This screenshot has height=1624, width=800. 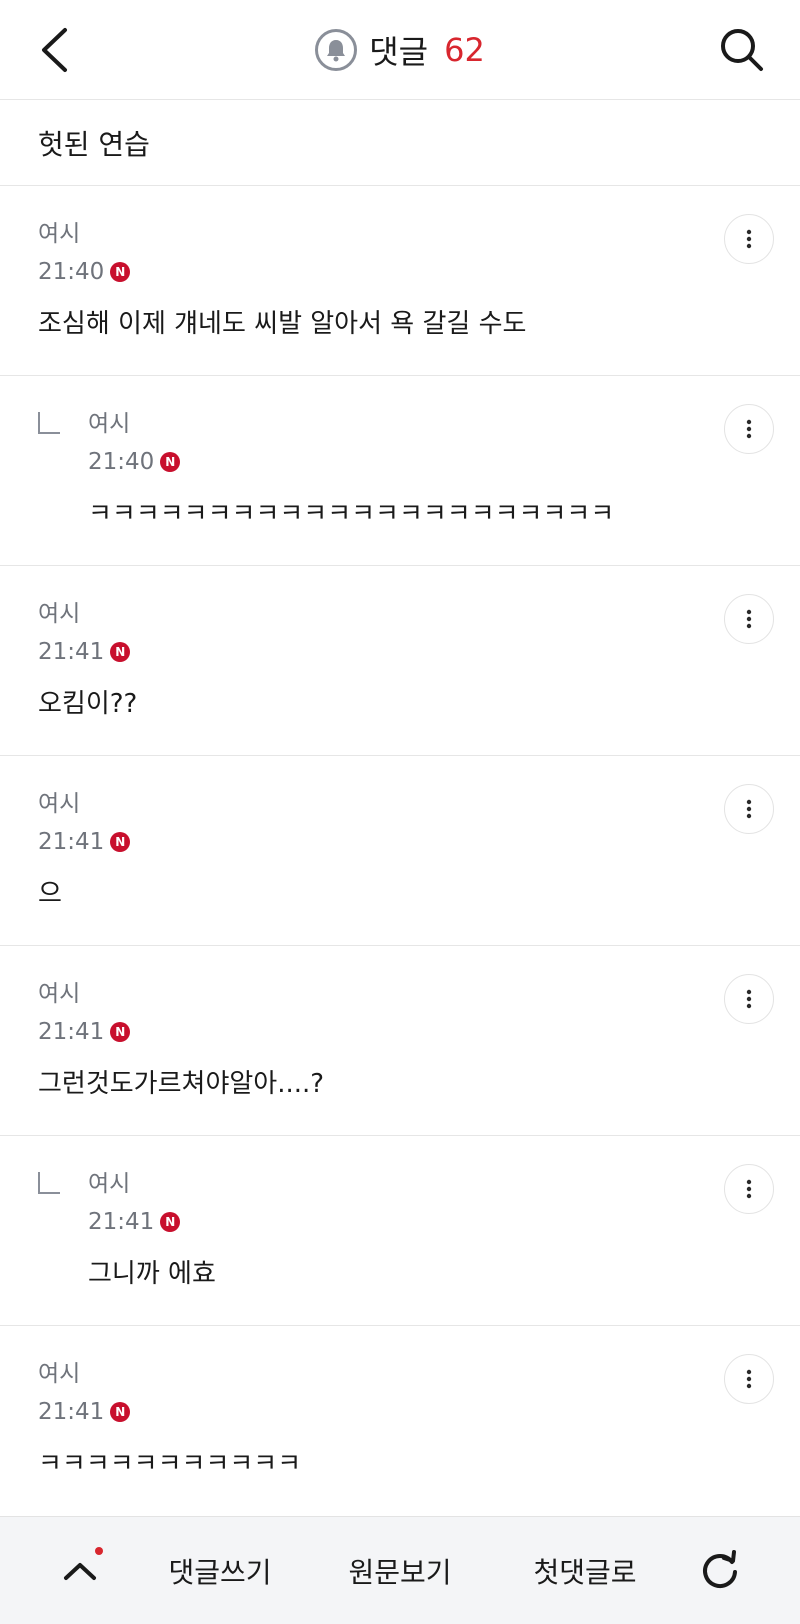 What do you see at coordinates (400, 1041) in the screenshot?
I see `comment-item: 여시 21:41 N 그런것도가르쳐야알아....?` at bounding box center [400, 1041].